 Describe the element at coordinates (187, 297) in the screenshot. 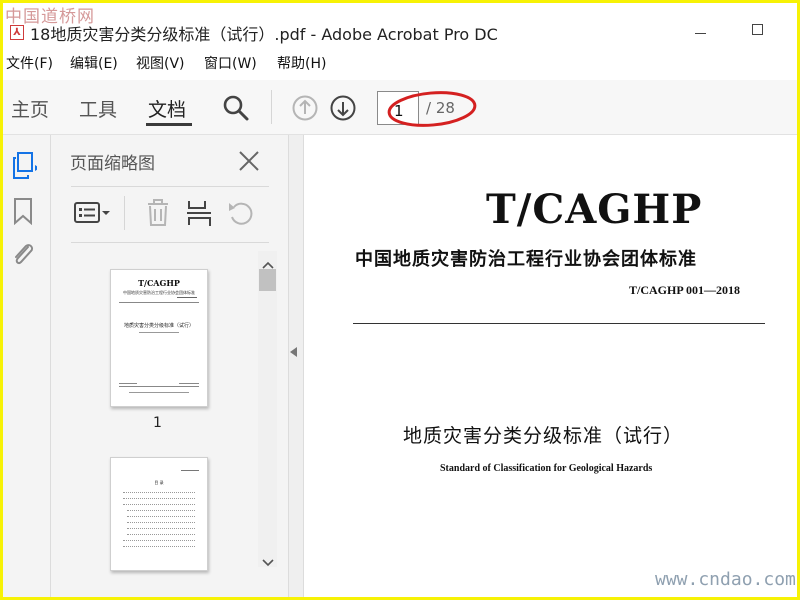

I see `thumb-code-line` at that location.